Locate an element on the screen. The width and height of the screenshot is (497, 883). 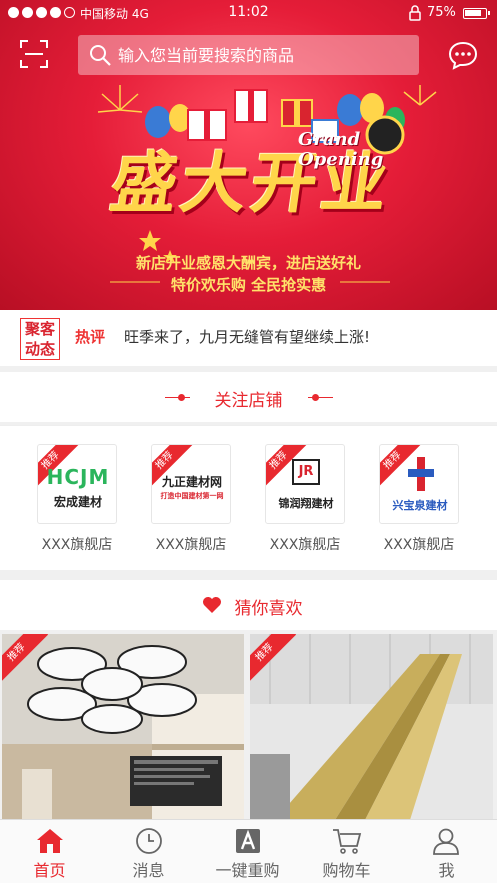
search-icon is located at coordinates (100, 55).